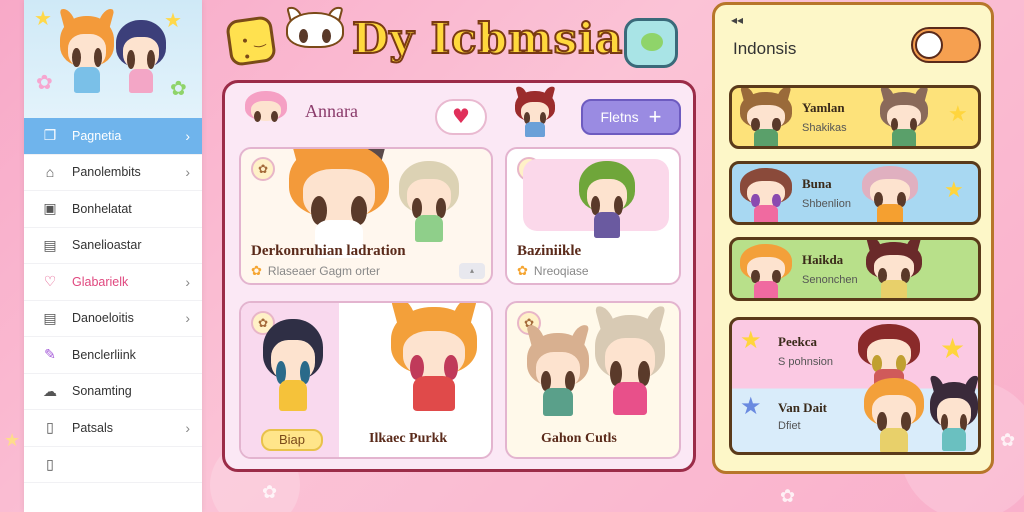 The width and height of the screenshot is (1024, 512). I want to click on character-name: Peekca, so click(797, 341).